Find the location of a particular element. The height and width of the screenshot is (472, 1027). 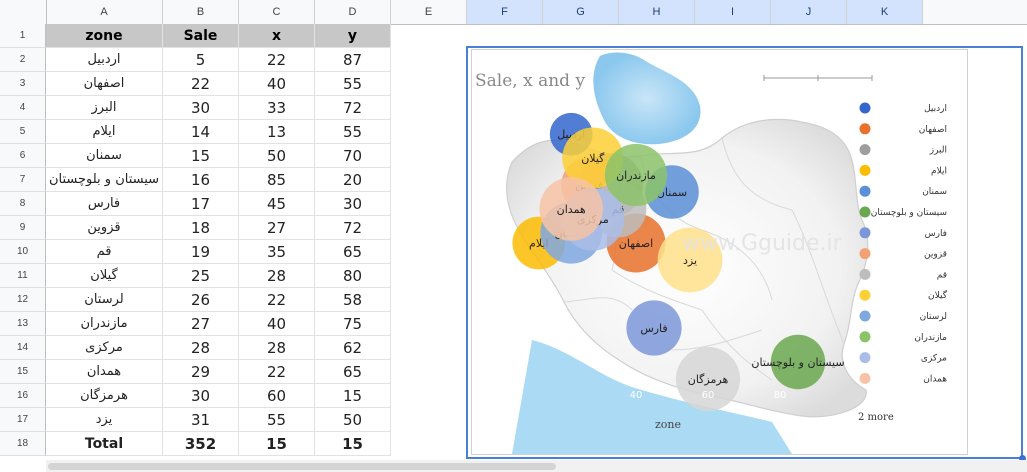

value-cell: 75 is located at coordinates (353, 324).